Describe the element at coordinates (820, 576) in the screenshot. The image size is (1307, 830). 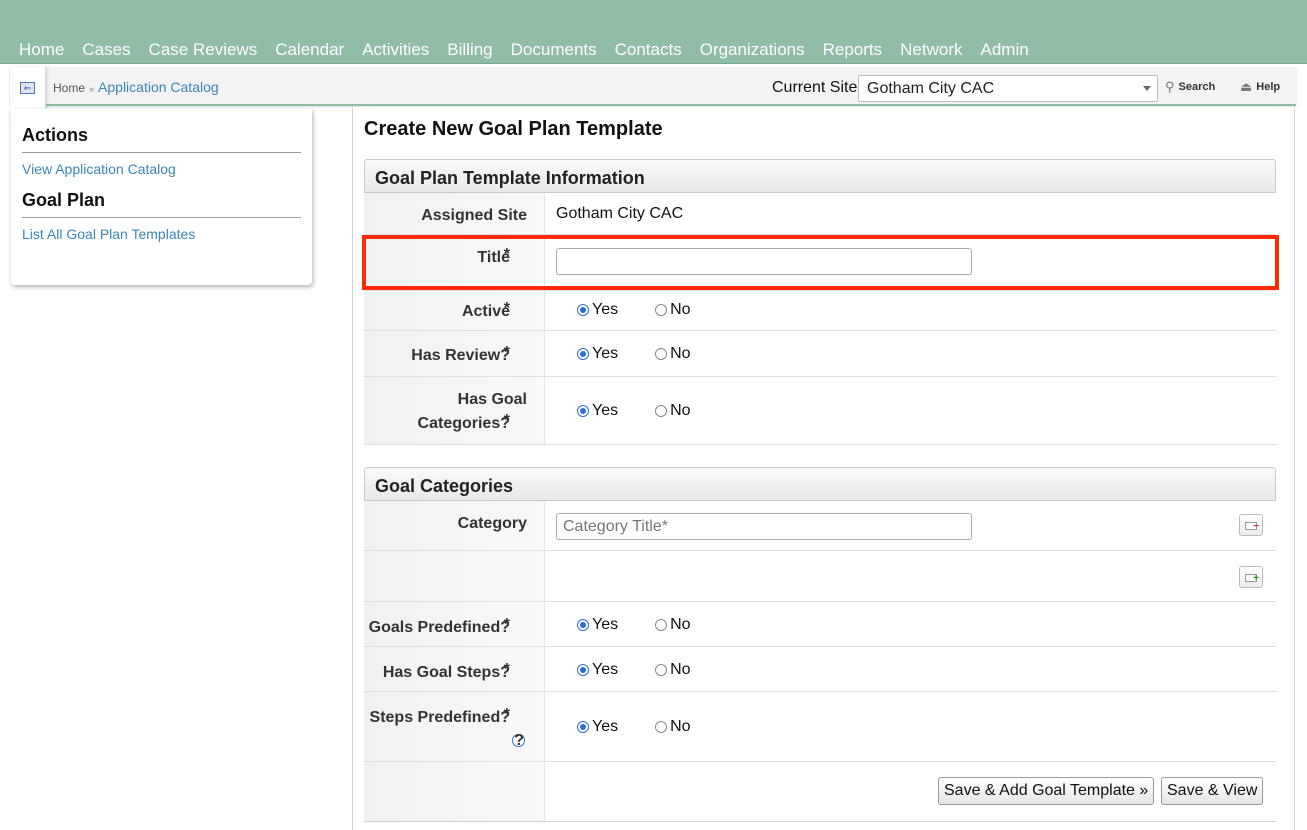
I see `row-add-category: +` at that location.